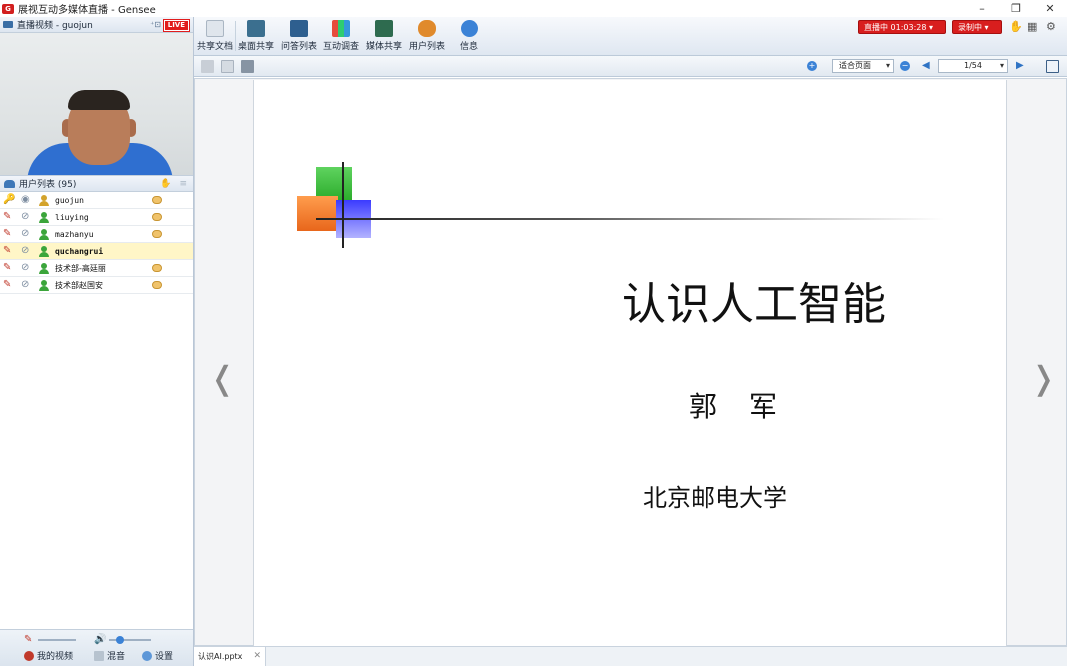 Image resolution: width=1067 pixels, height=666 pixels. Describe the element at coordinates (207, 66) in the screenshot. I see `open-folder-icon` at that location.